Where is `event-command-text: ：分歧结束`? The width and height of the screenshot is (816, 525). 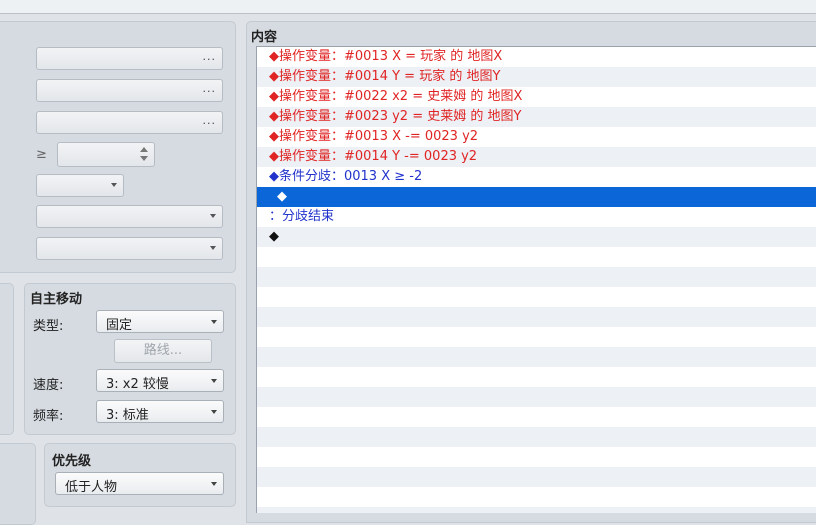 event-command-text: ：分歧结束 is located at coordinates (302, 216).